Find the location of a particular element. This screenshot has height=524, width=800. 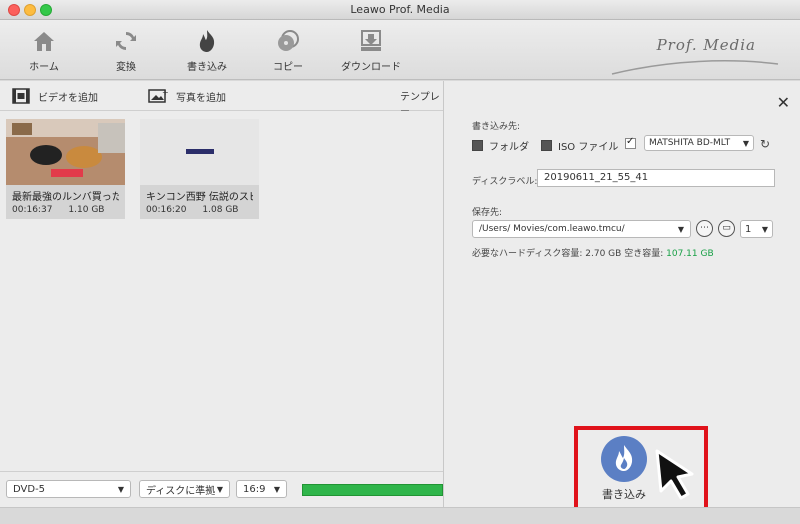

burn-target-label: 書き込み先: is located at coordinates (496, 127).